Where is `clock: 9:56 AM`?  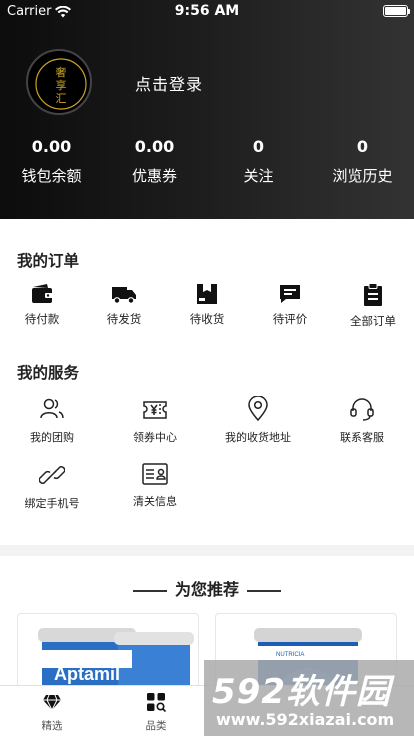
clock: 9:56 AM is located at coordinates (207, 11).